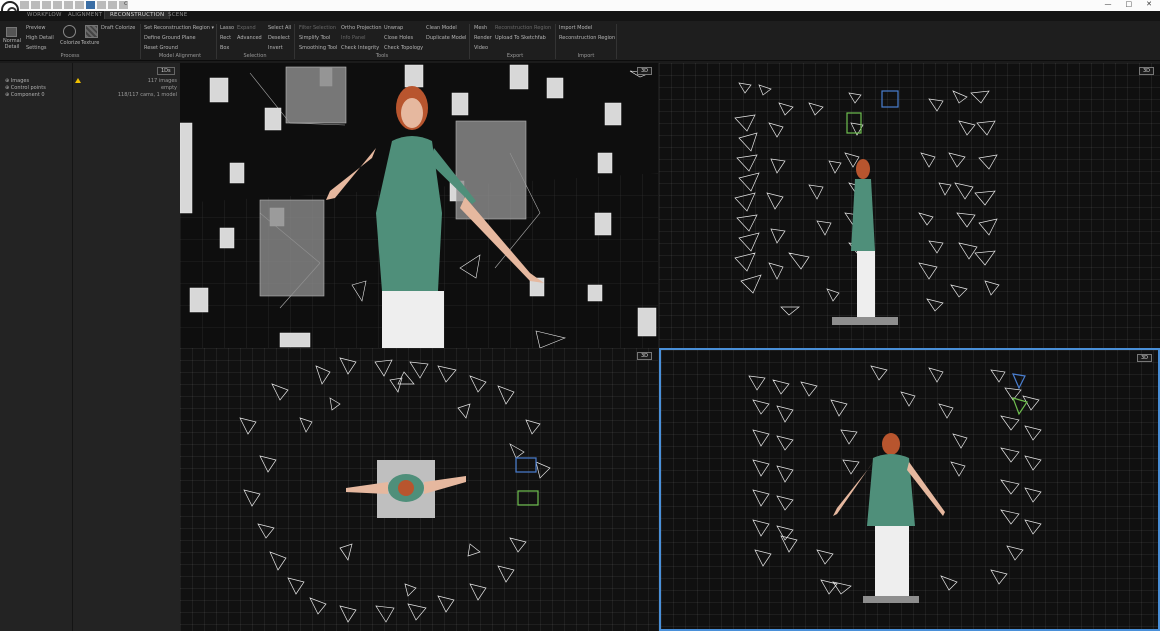 The height and width of the screenshot is (631, 1160). What do you see at coordinates (353, 38) in the screenshot?
I see `info-panel-button: Info Panel` at bounding box center [353, 38].